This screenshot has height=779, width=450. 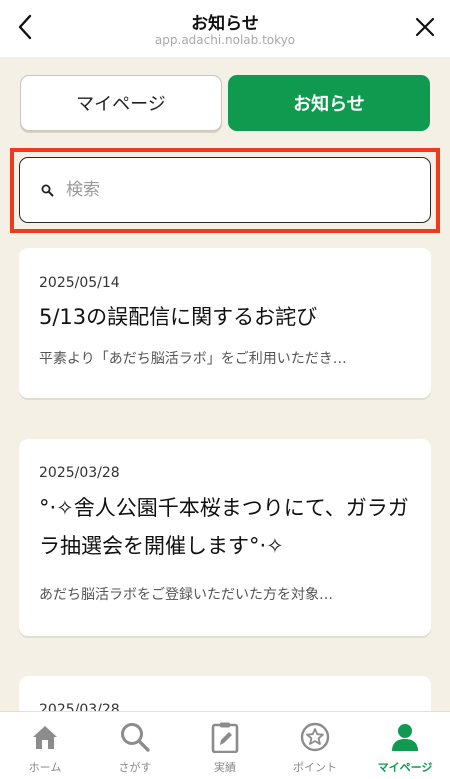 I want to click on nav-label: ホーム, so click(x=45, y=767).